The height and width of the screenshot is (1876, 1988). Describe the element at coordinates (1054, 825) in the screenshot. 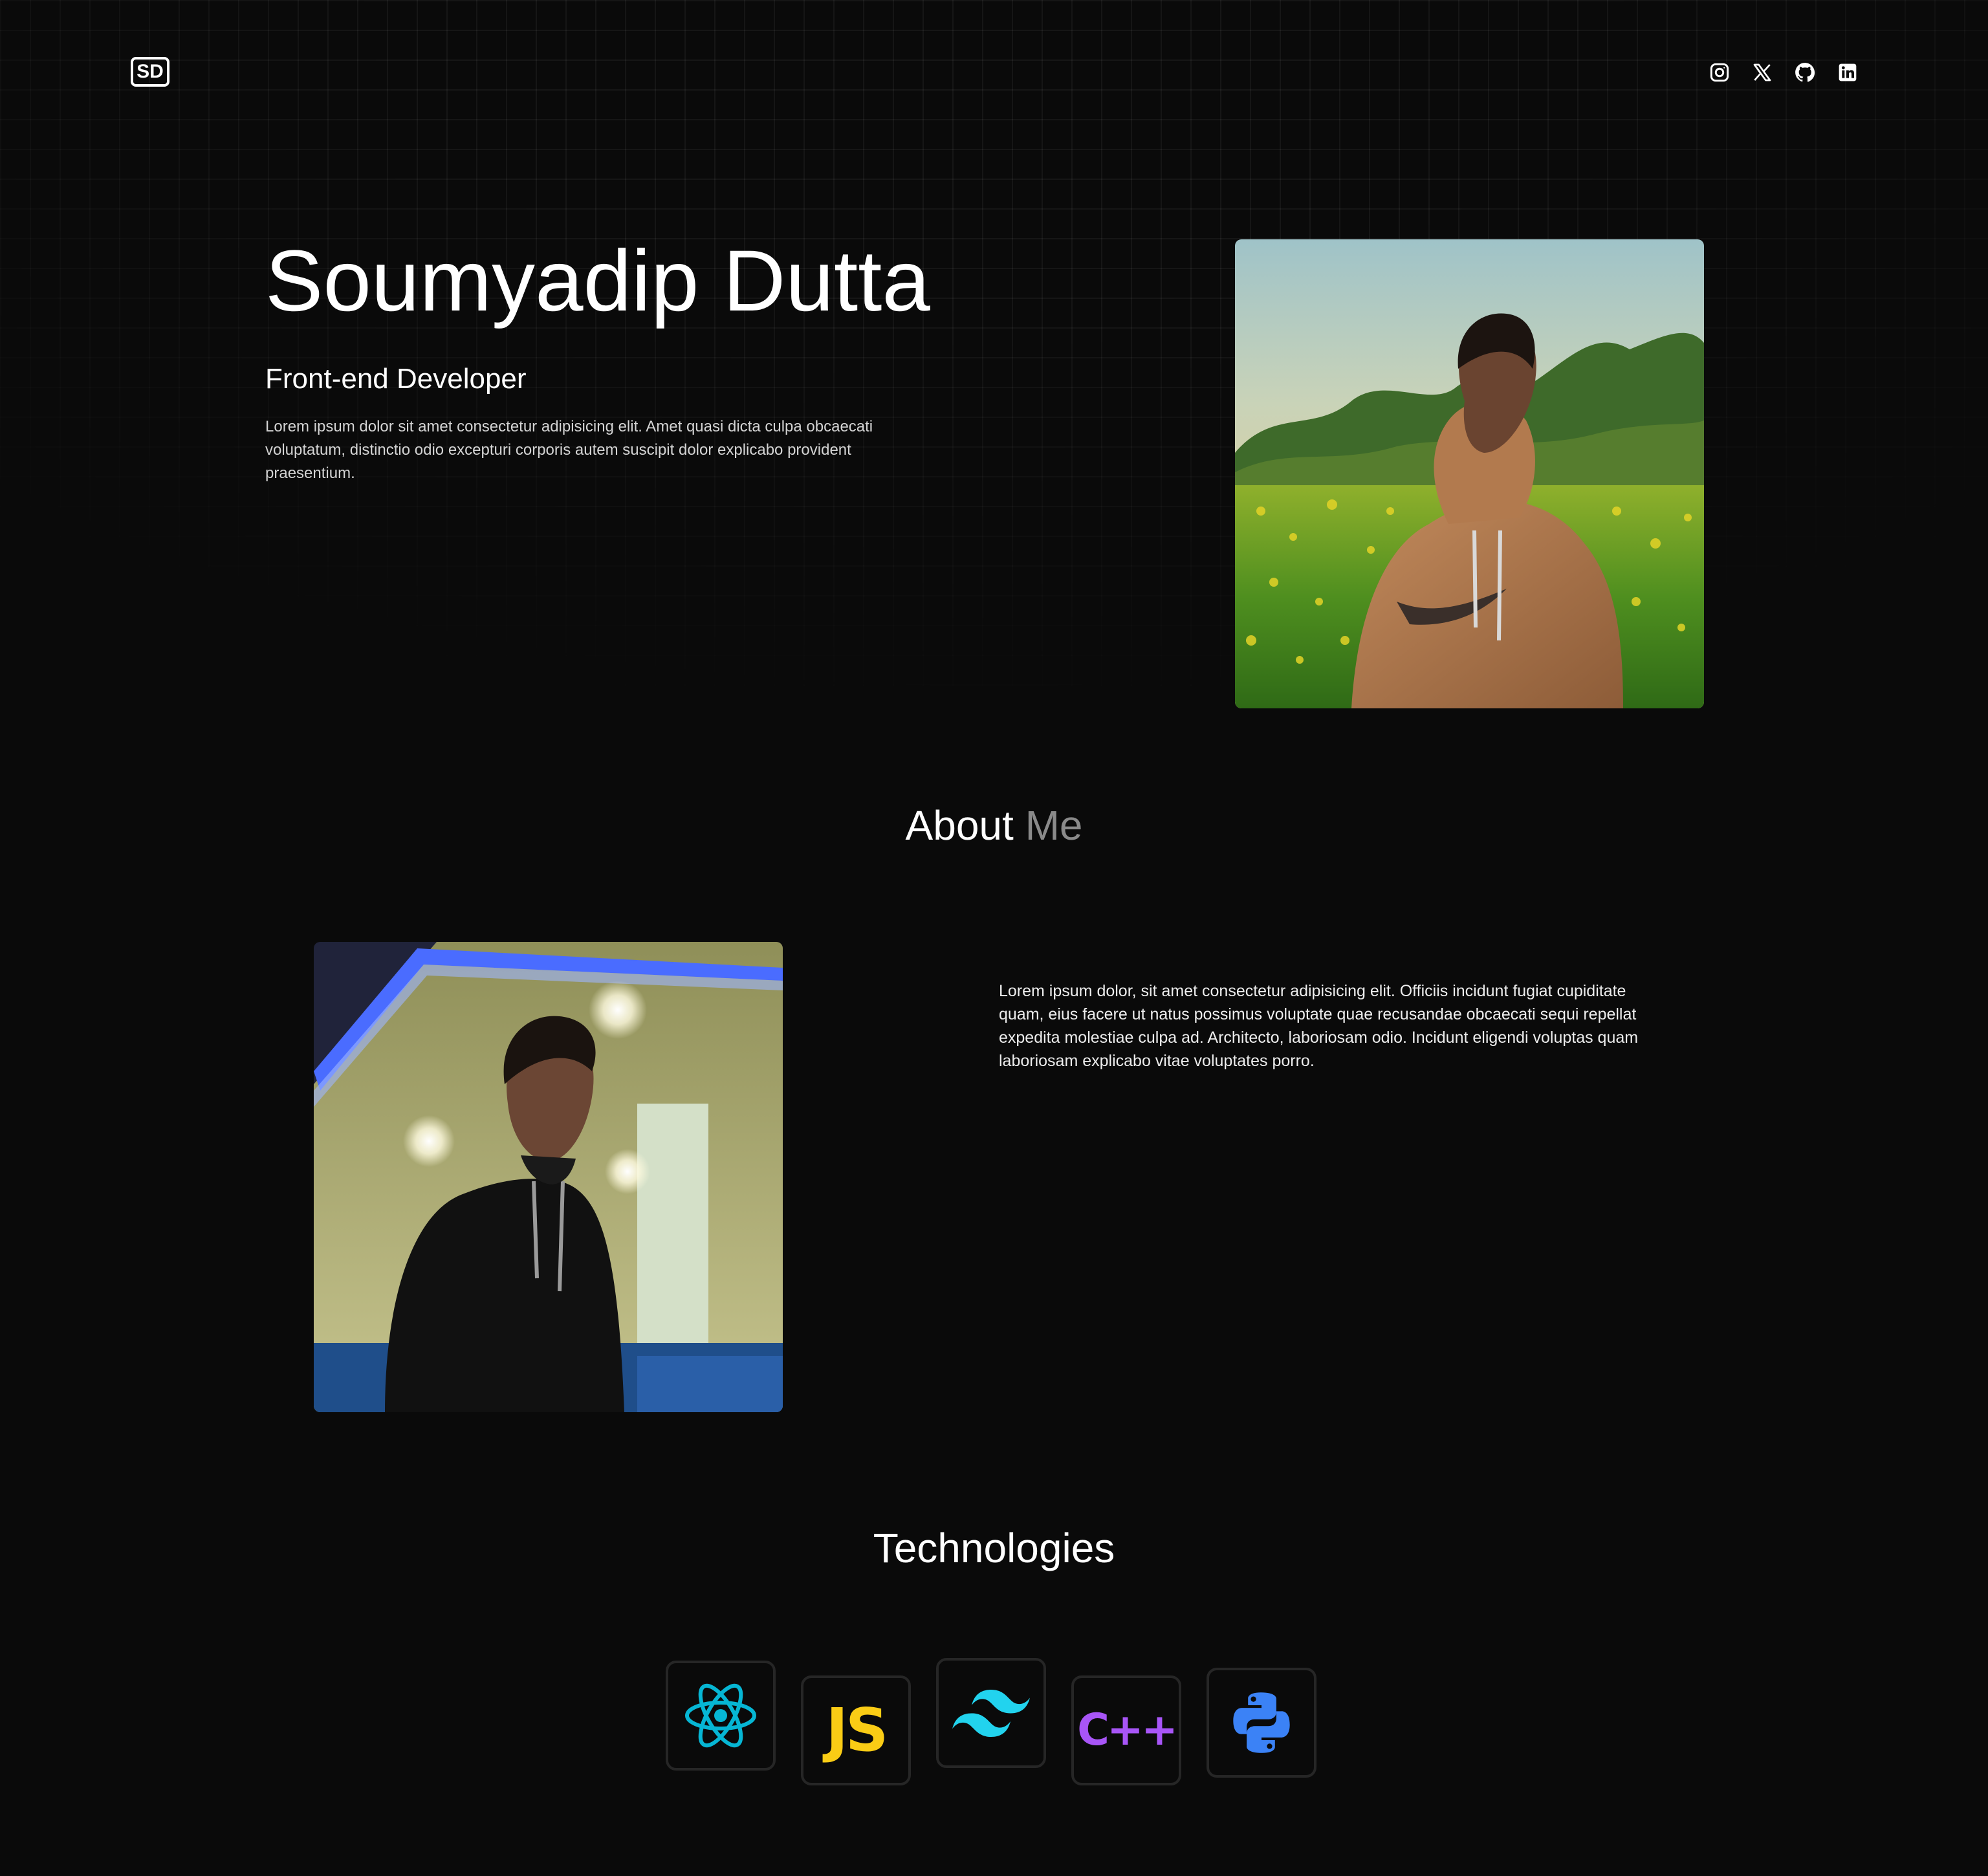

I see `about-heading-accent: Me` at that location.